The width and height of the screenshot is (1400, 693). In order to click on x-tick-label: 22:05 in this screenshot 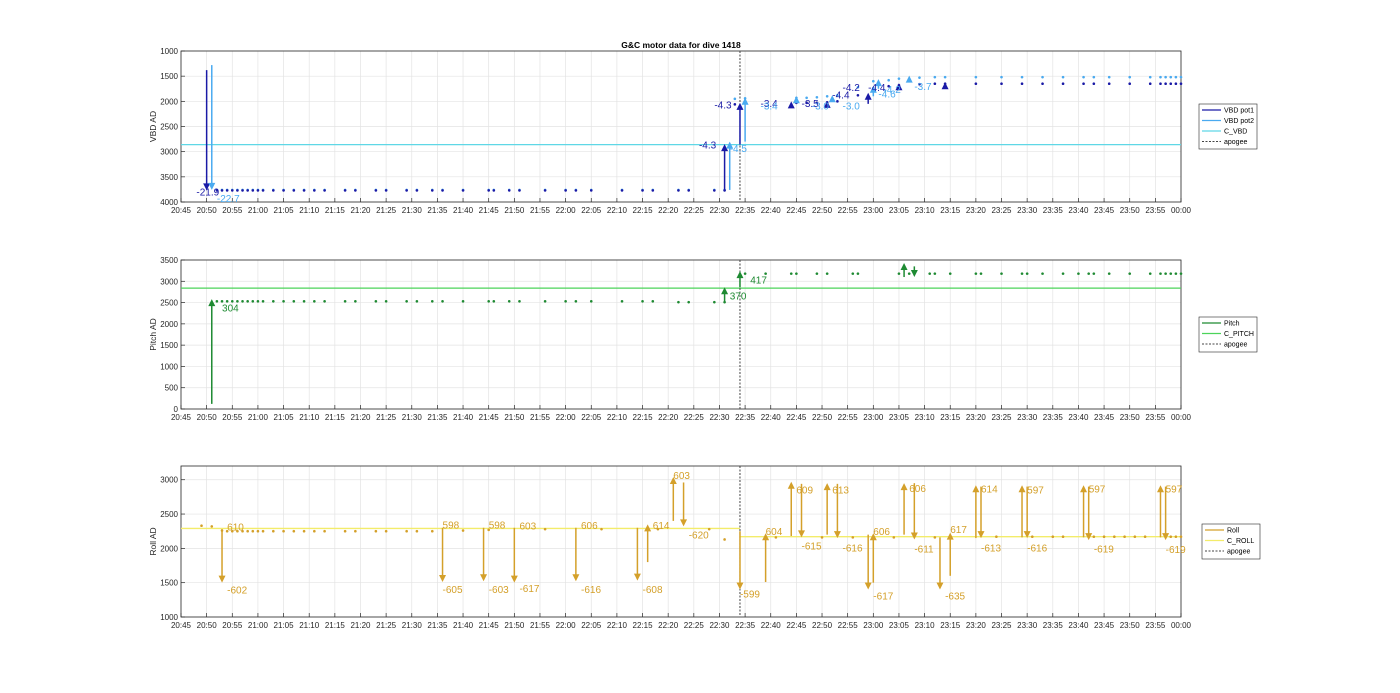, I will do `click(591, 210)`.